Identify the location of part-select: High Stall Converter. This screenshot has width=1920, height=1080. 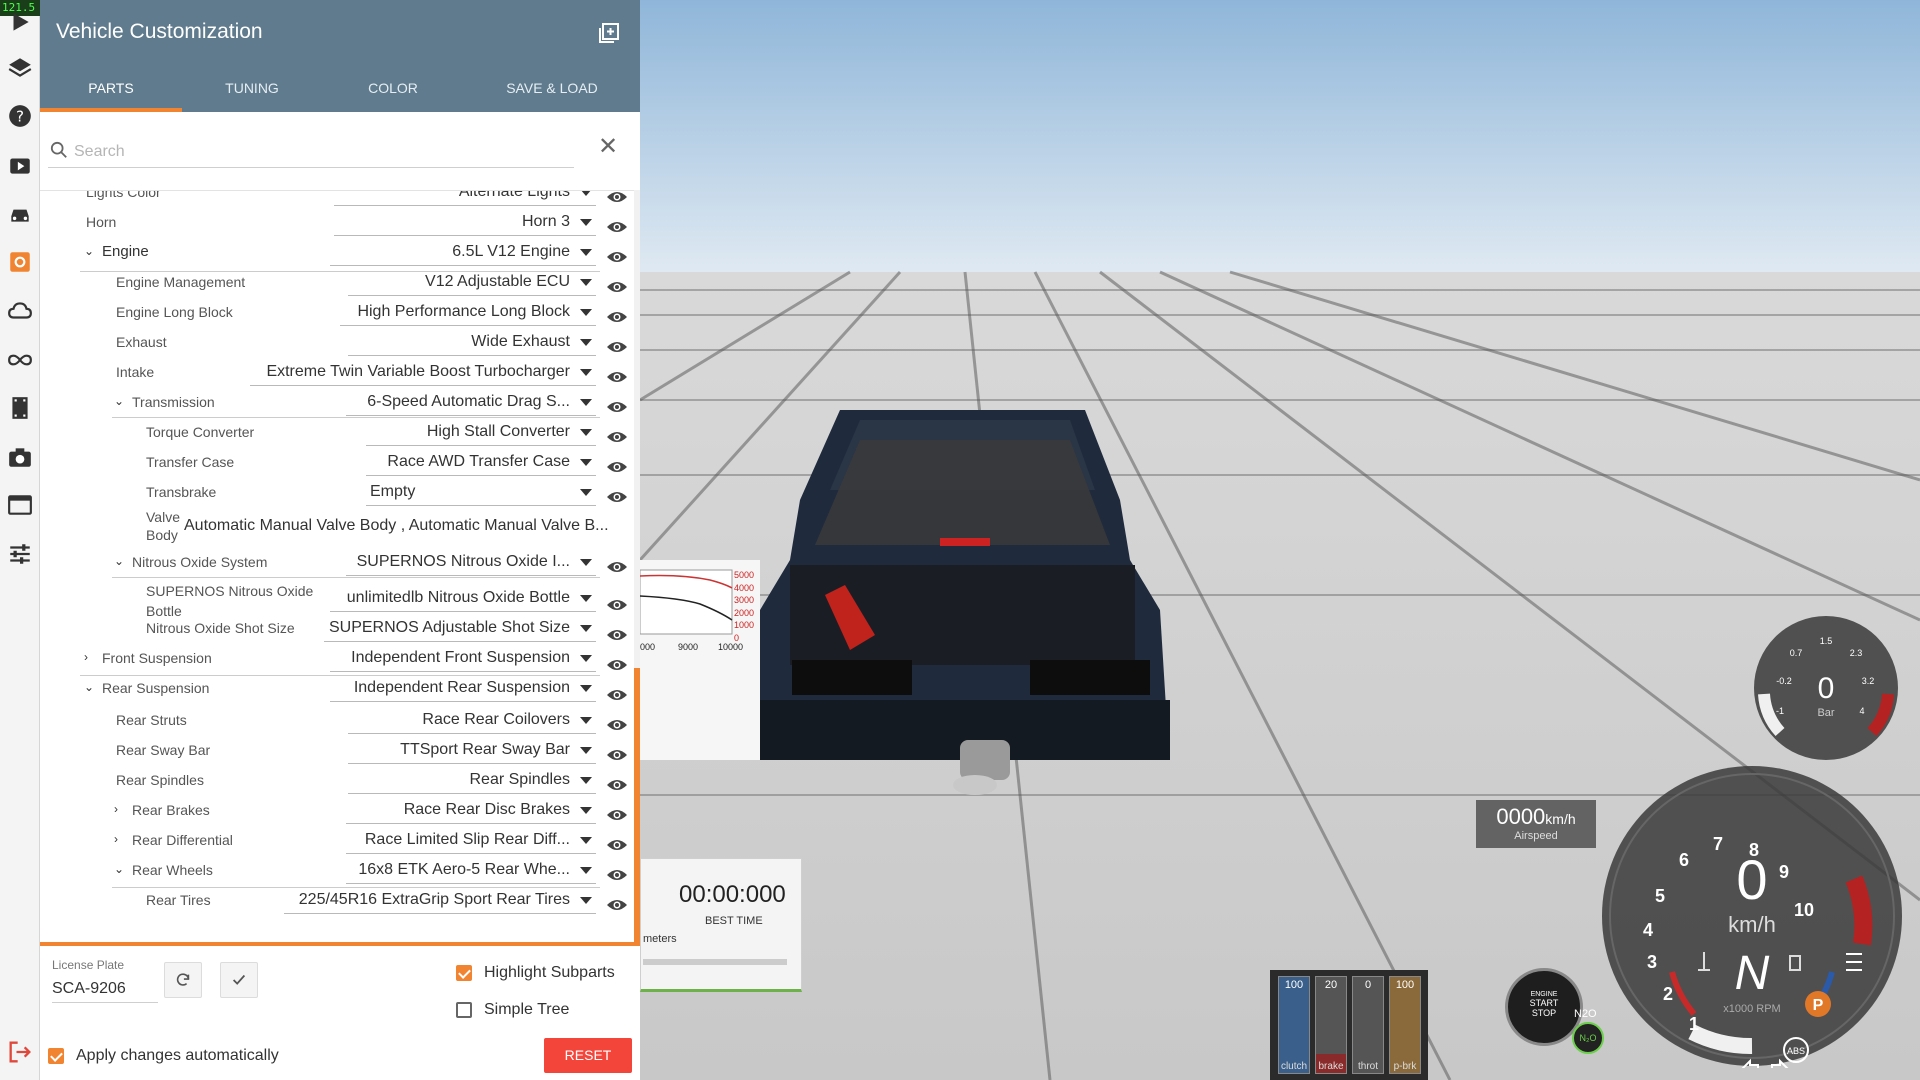
(481, 432).